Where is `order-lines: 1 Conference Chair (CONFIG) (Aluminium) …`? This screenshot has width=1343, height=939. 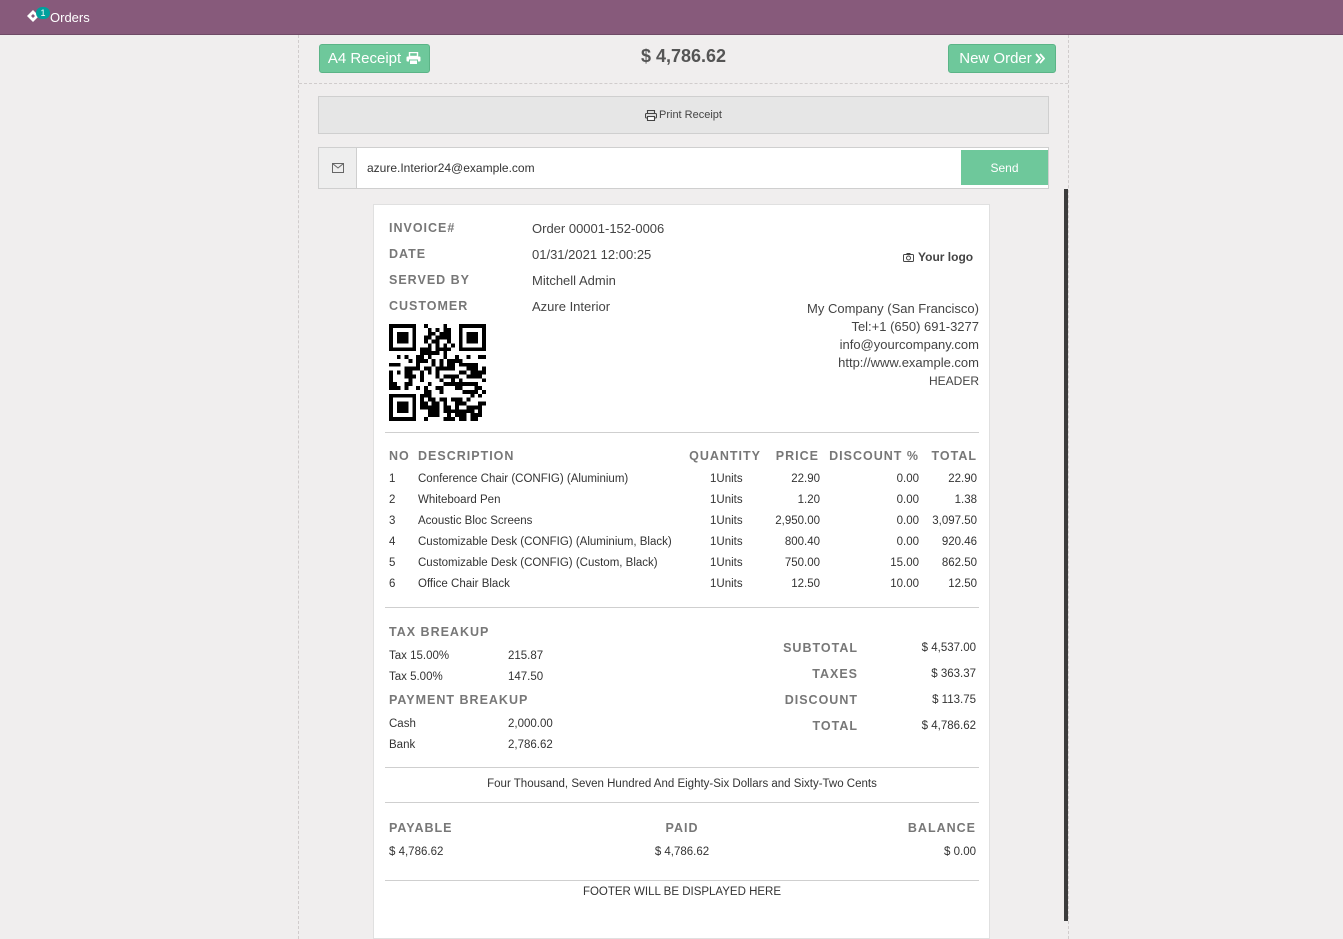 order-lines: 1 Conference Chair (CONFIG) (Aluminium) … is located at coordinates (684, 536).